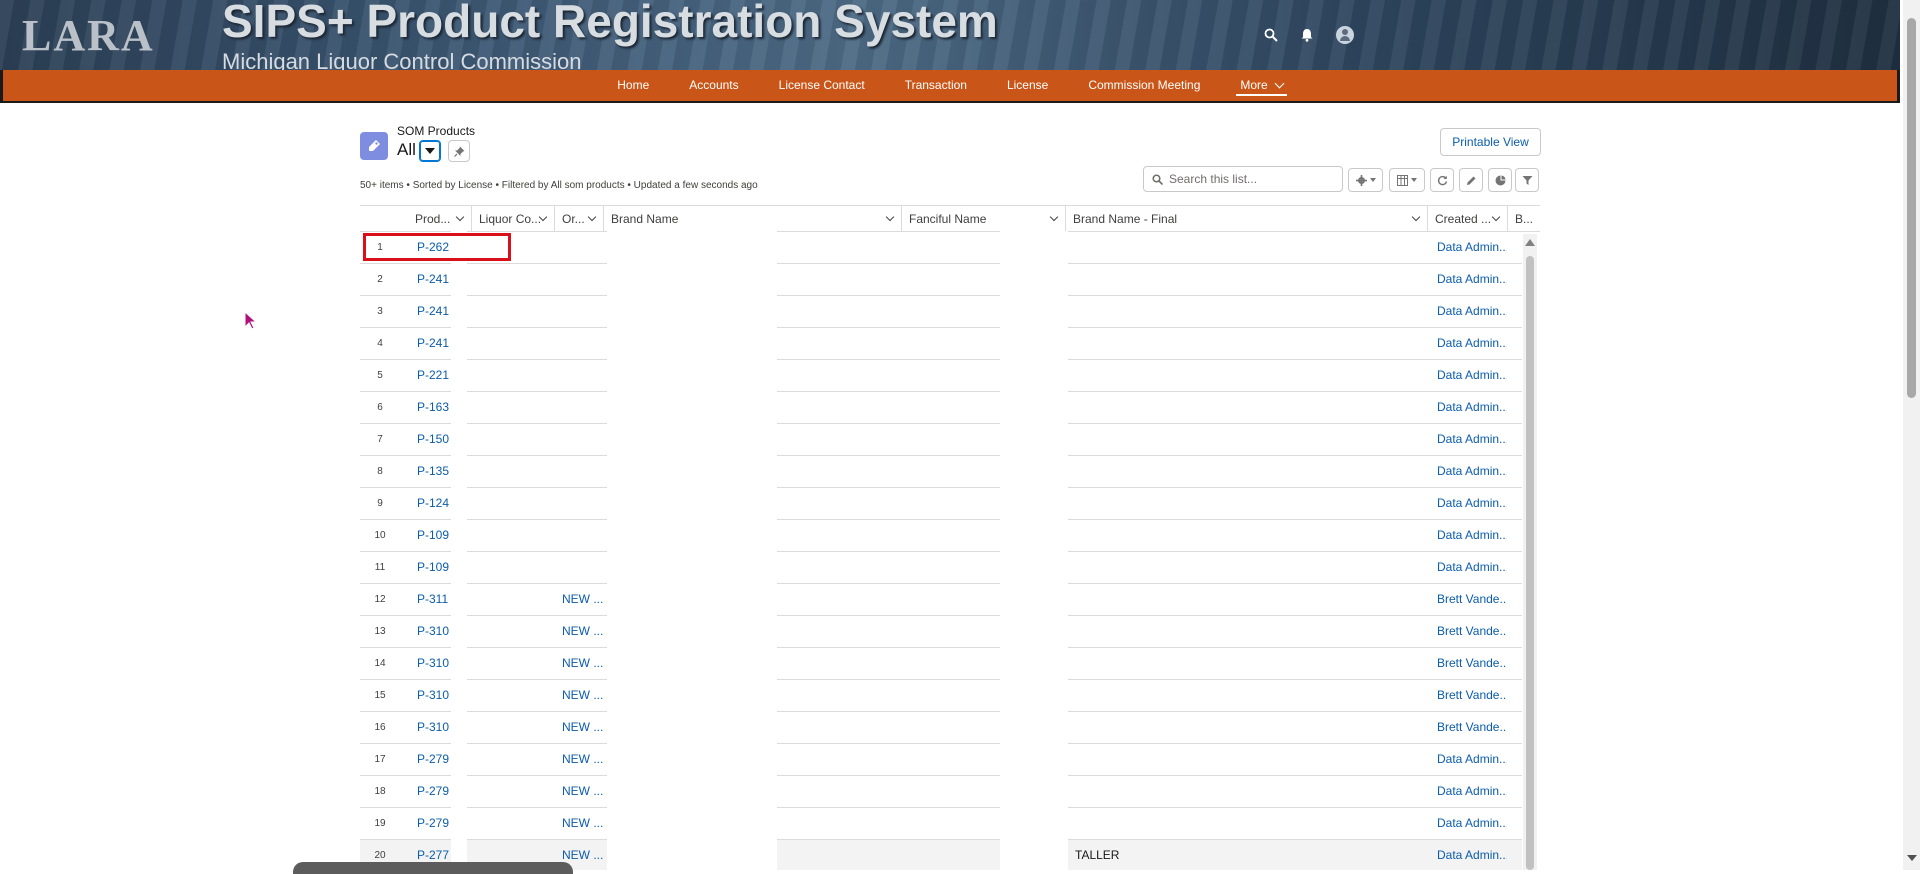 The height and width of the screenshot is (874, 1920). Describe the element at coordinates (1471, 180) in the screenshot. I see `edit-list-button` at that location.